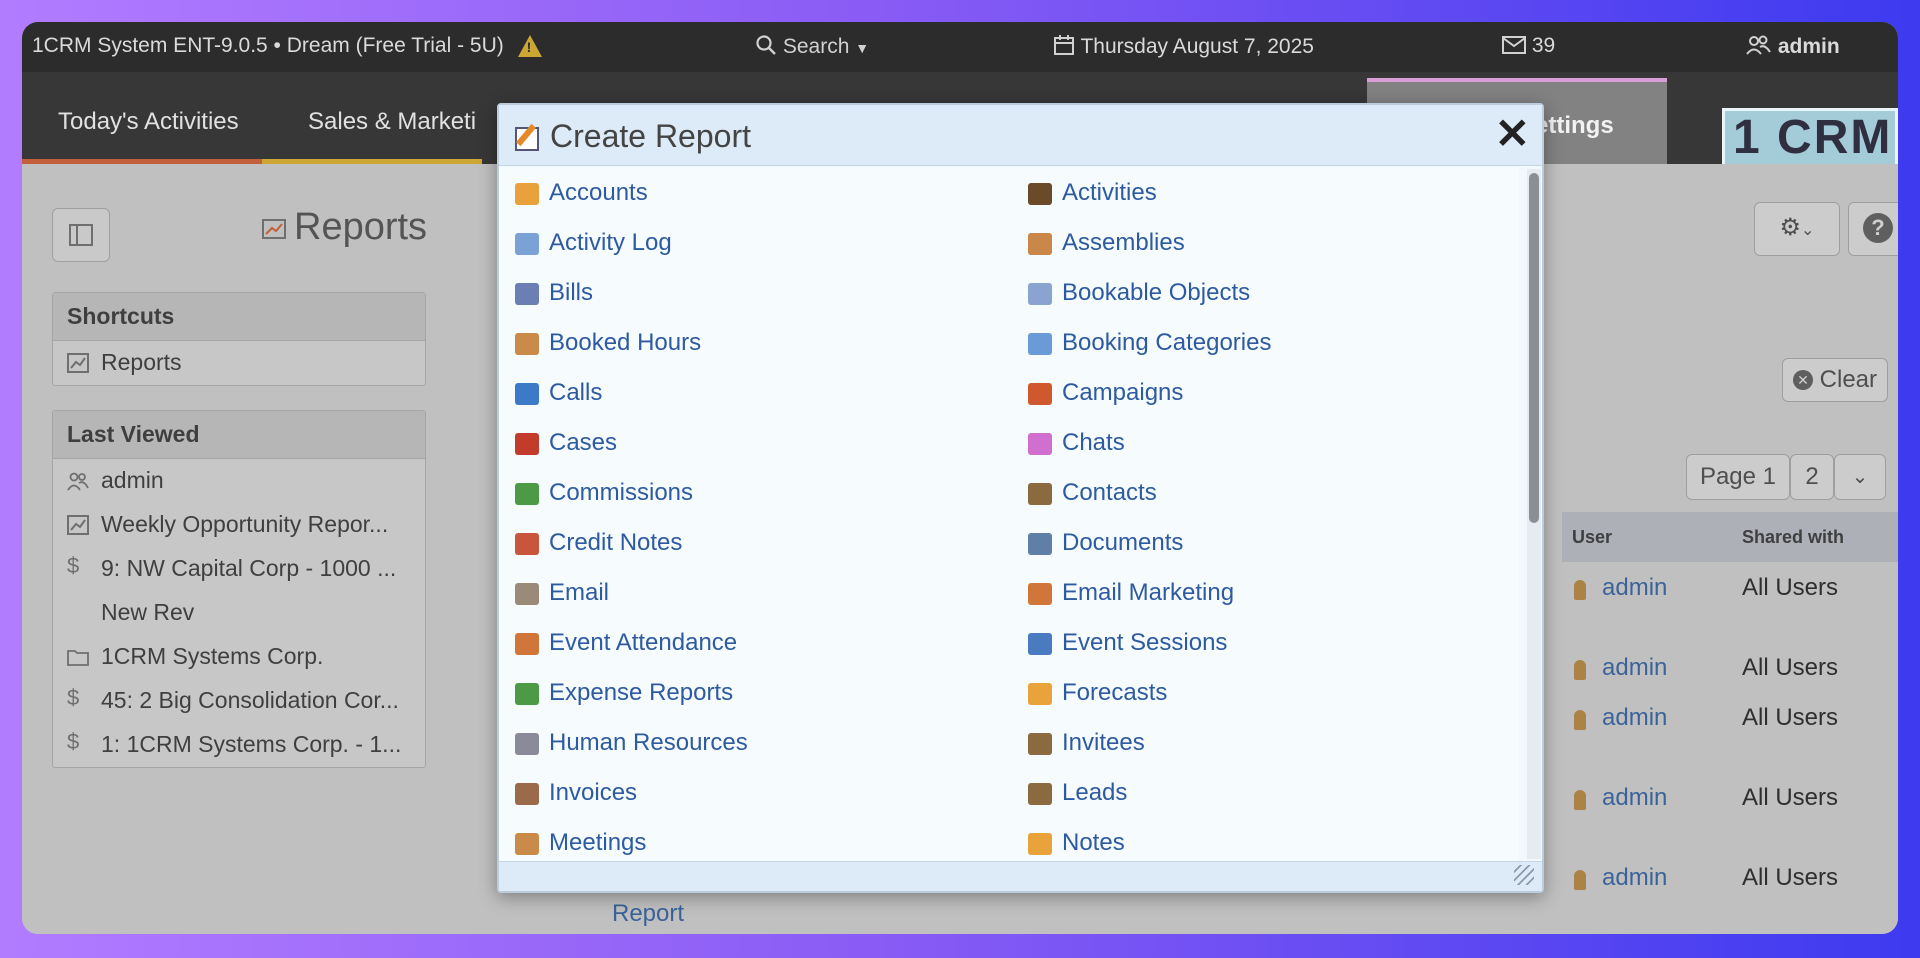 This screenshot has height=958, width=1920. I want to click on report-type-label: Bookable Objects, so click(1156, 292).